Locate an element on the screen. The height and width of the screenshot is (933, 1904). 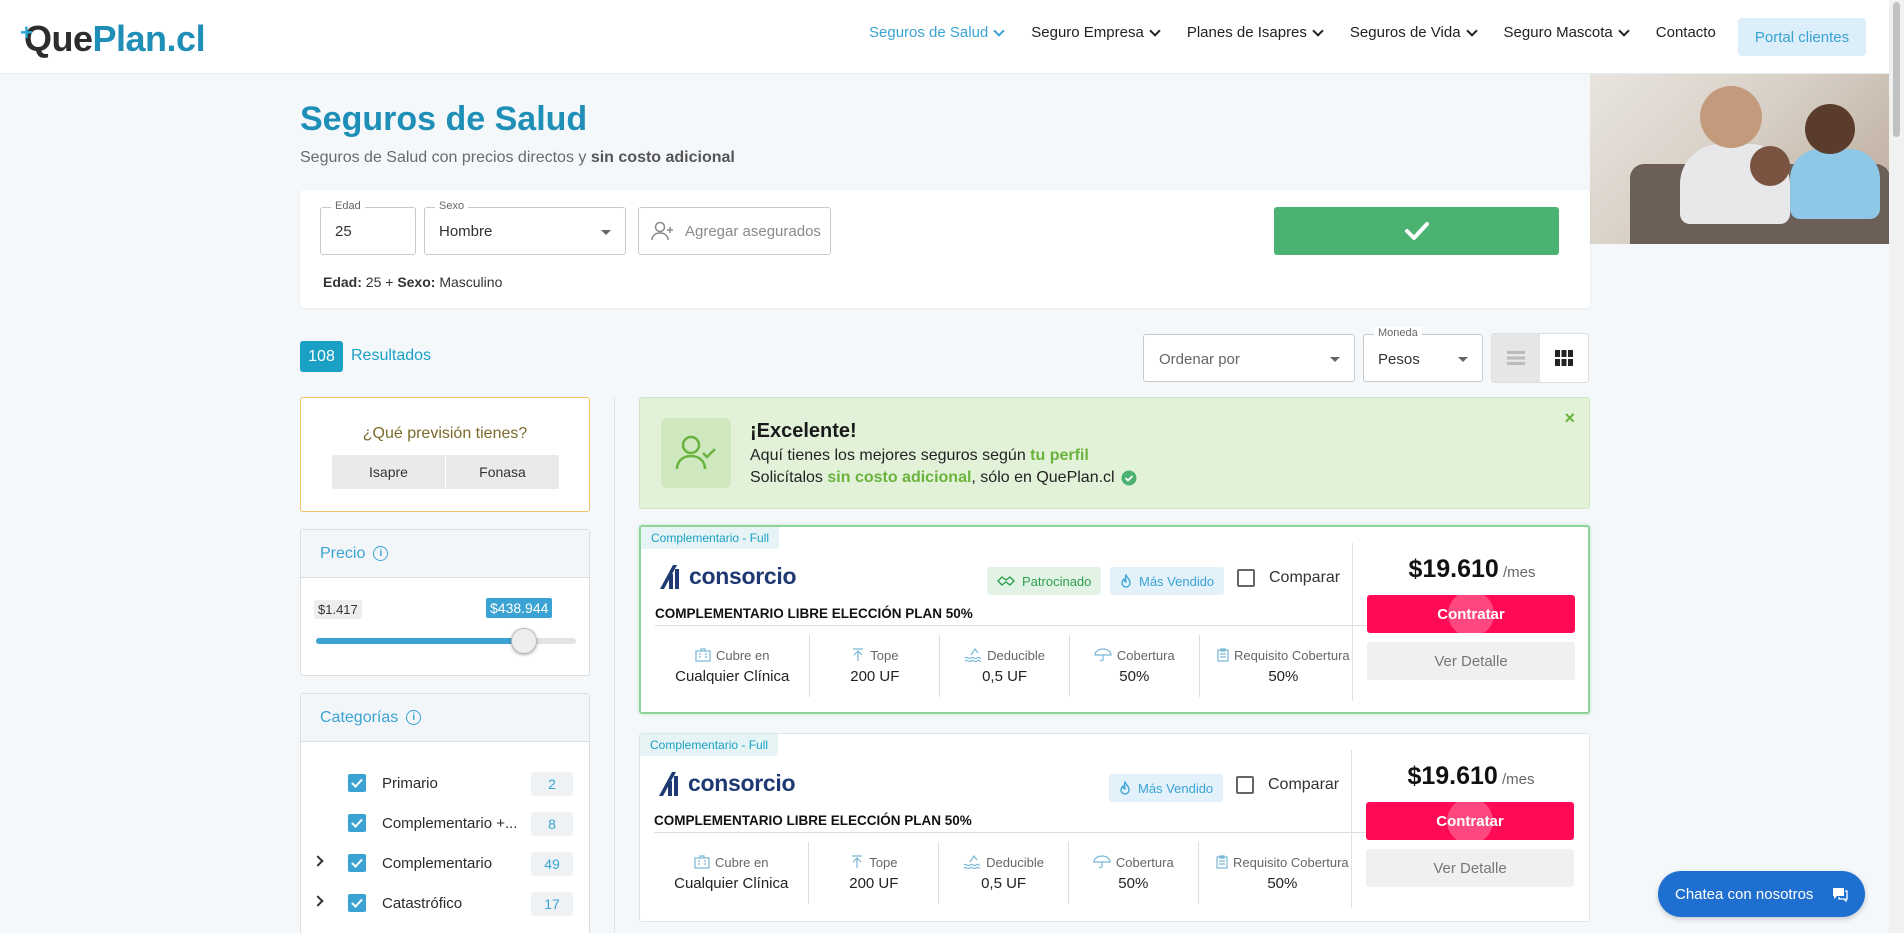
list-view-button is located at coordinates (1516, 358).